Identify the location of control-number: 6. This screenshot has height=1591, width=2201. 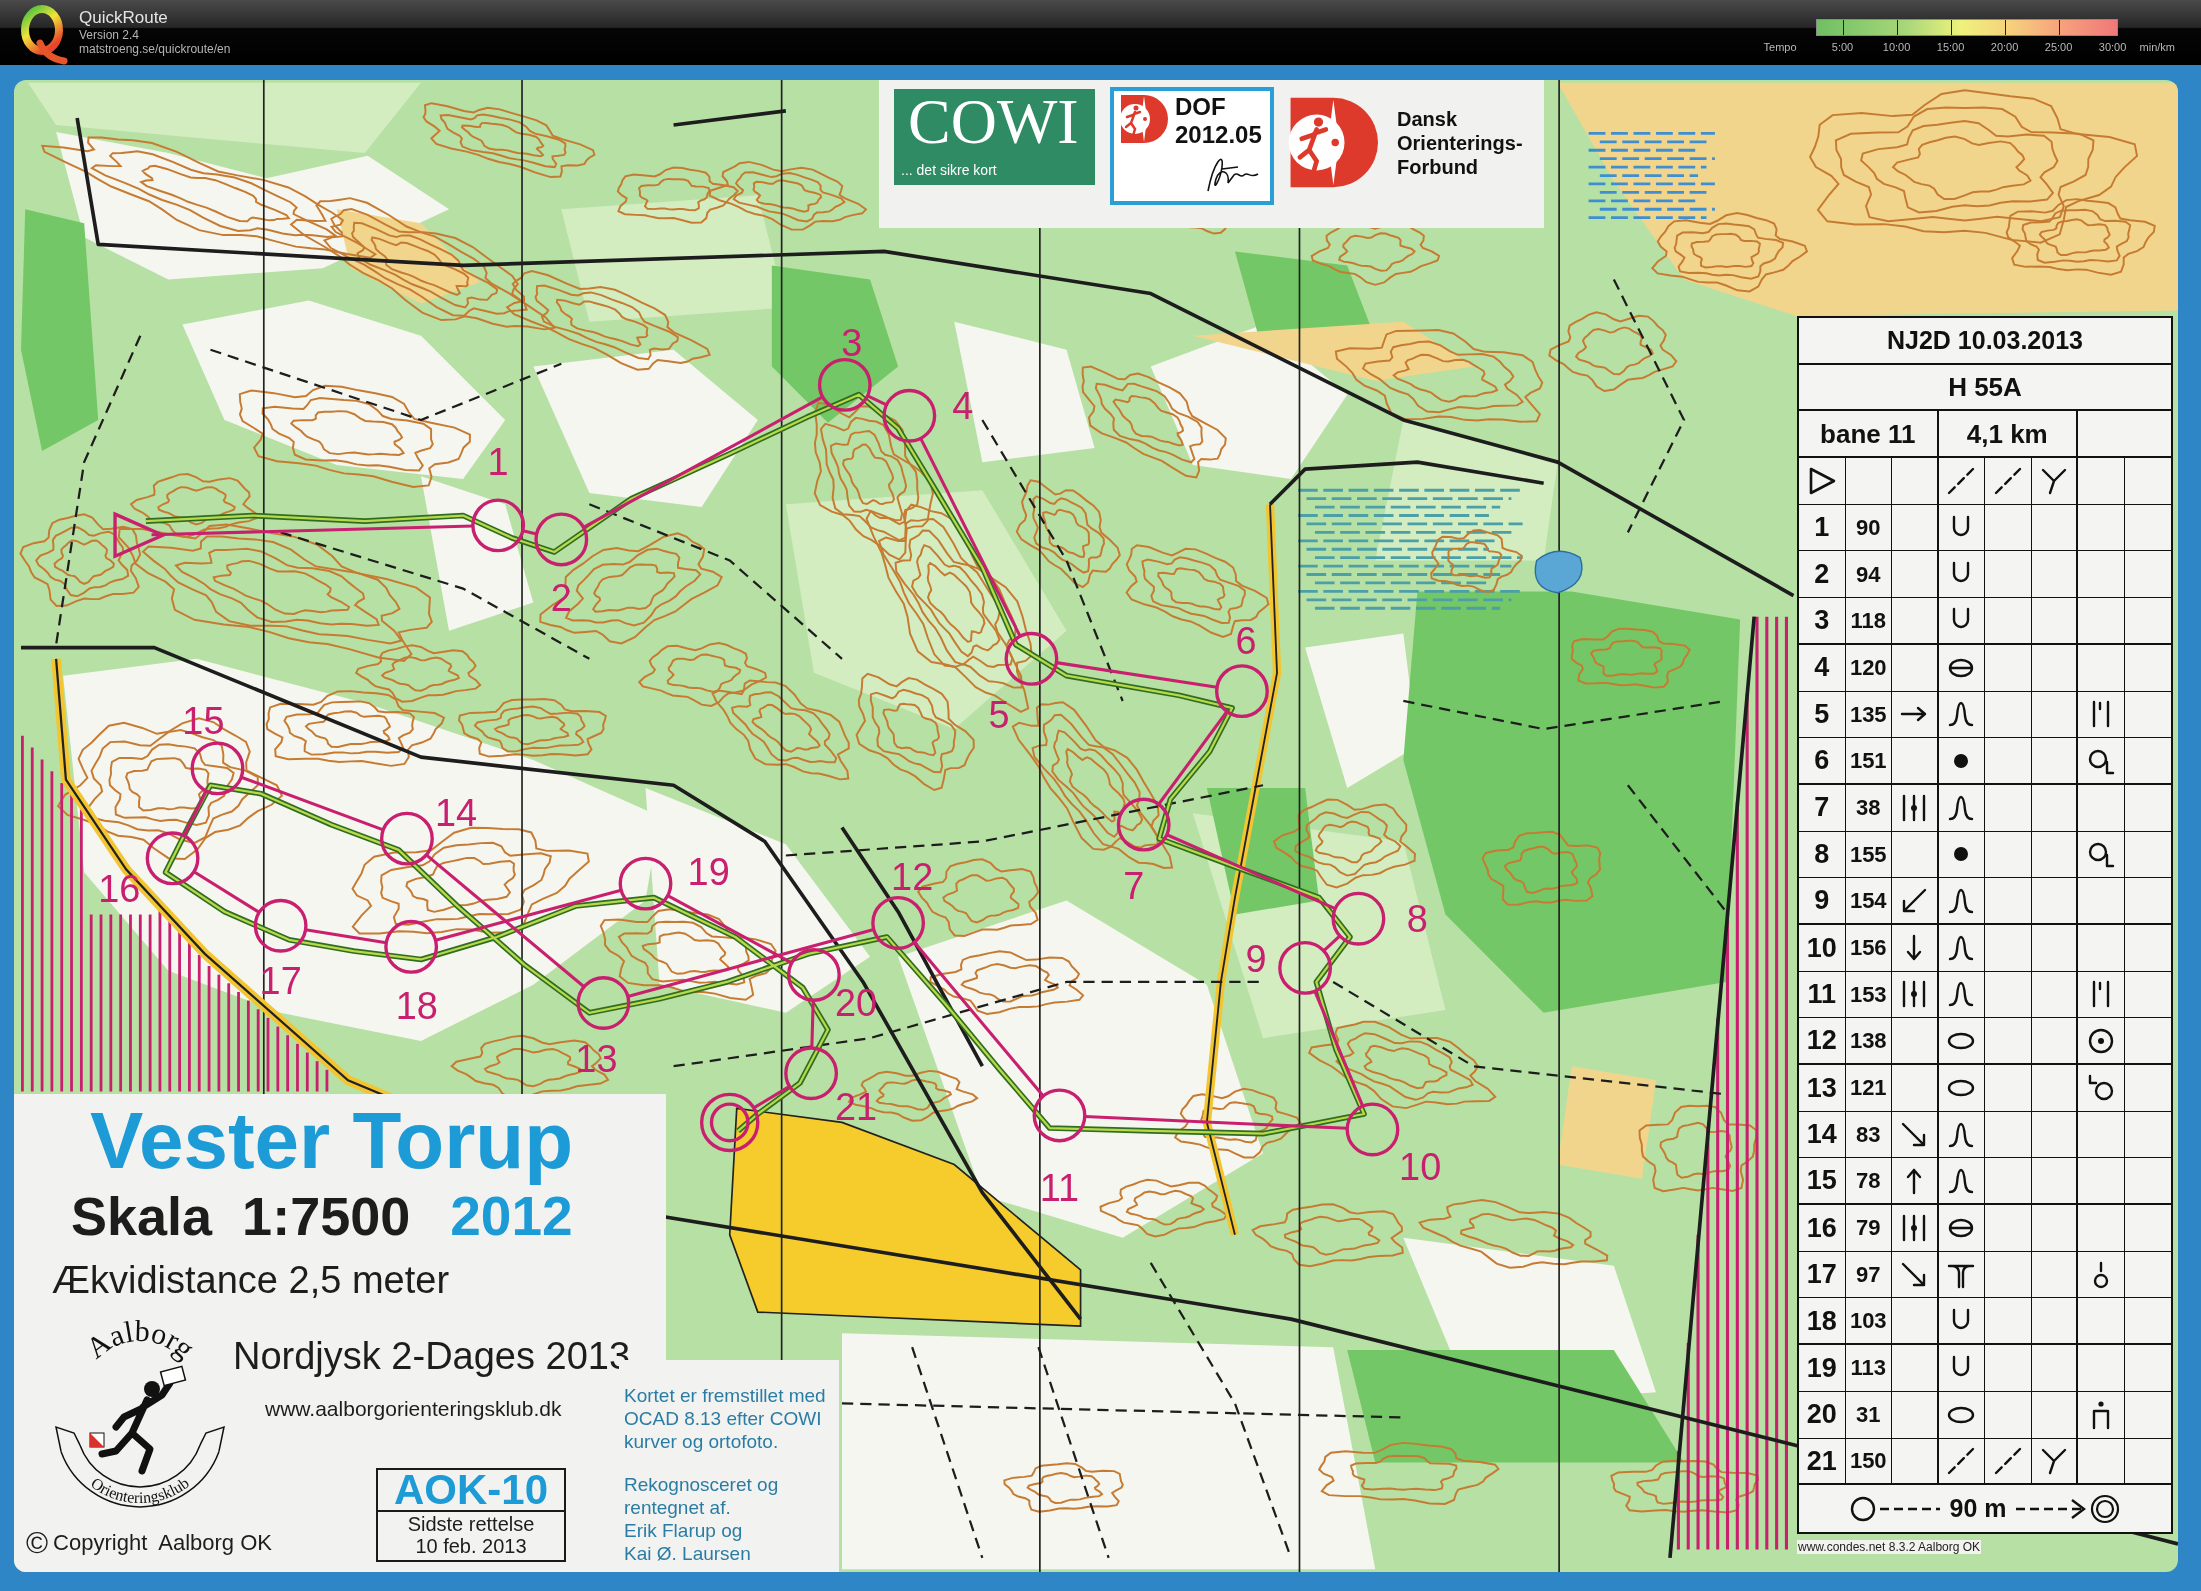
(1822, 761).